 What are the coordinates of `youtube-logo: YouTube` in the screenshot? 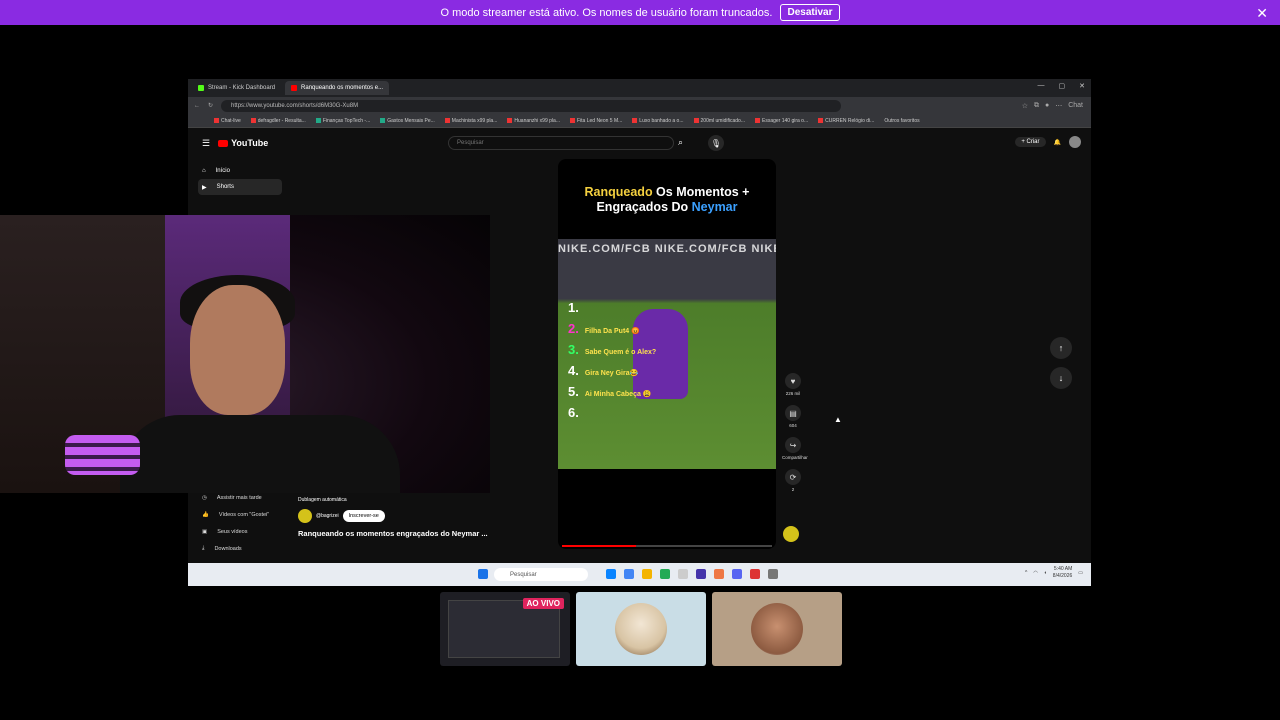 It's located at (243, 143).